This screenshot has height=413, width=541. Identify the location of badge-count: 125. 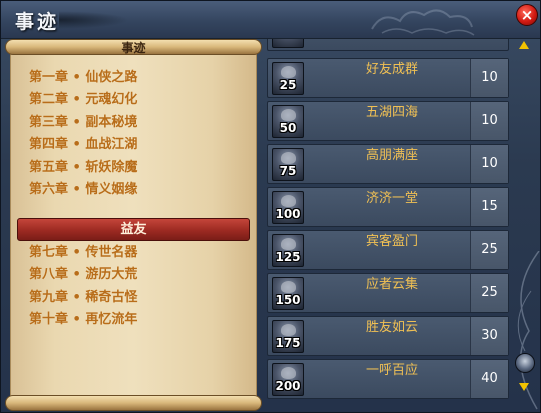
(288, 257).